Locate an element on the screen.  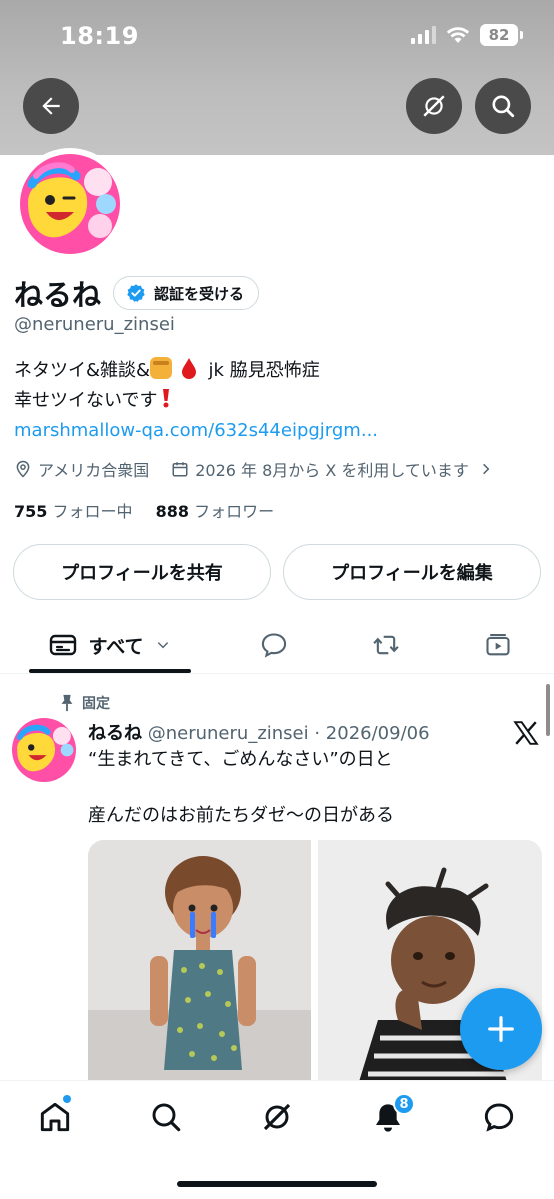
bio-line-1: ネタツイ&雑談& jk 脇見恐怖症 is located at coordinates (167, 371).